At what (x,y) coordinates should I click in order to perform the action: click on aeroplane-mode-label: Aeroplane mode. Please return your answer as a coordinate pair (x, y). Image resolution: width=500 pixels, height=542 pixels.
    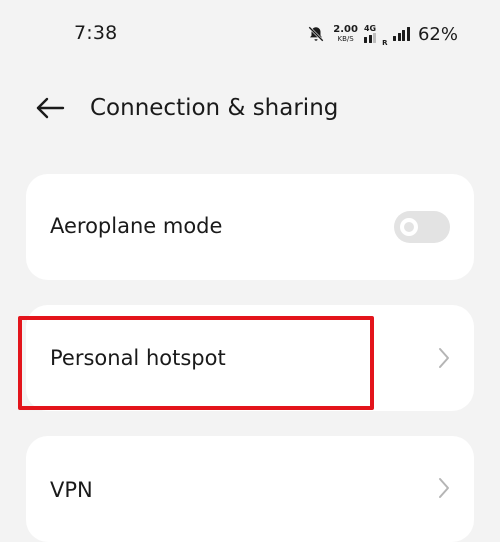
    Looking at the image, I should click on (136, 226).